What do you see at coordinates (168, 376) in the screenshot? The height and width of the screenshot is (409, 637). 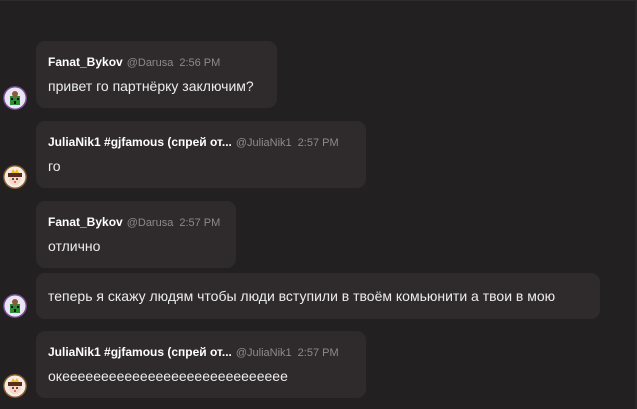 I see `message-text: океееееееееееееееееееееееееееее` at bounding box center [168, 376].